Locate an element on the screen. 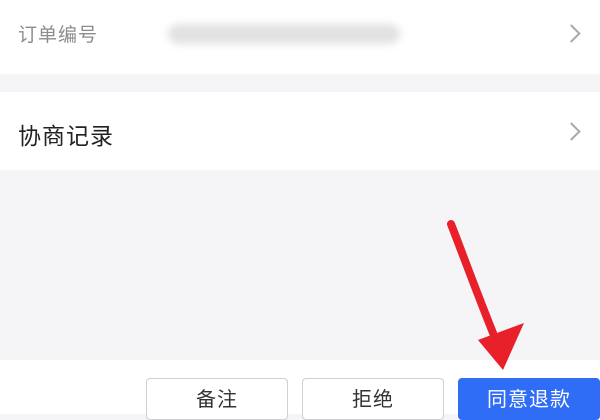 This screenshot has width=600, height=420. negotiation-record-label: 协商记录 is located at coordinates (66, 137).